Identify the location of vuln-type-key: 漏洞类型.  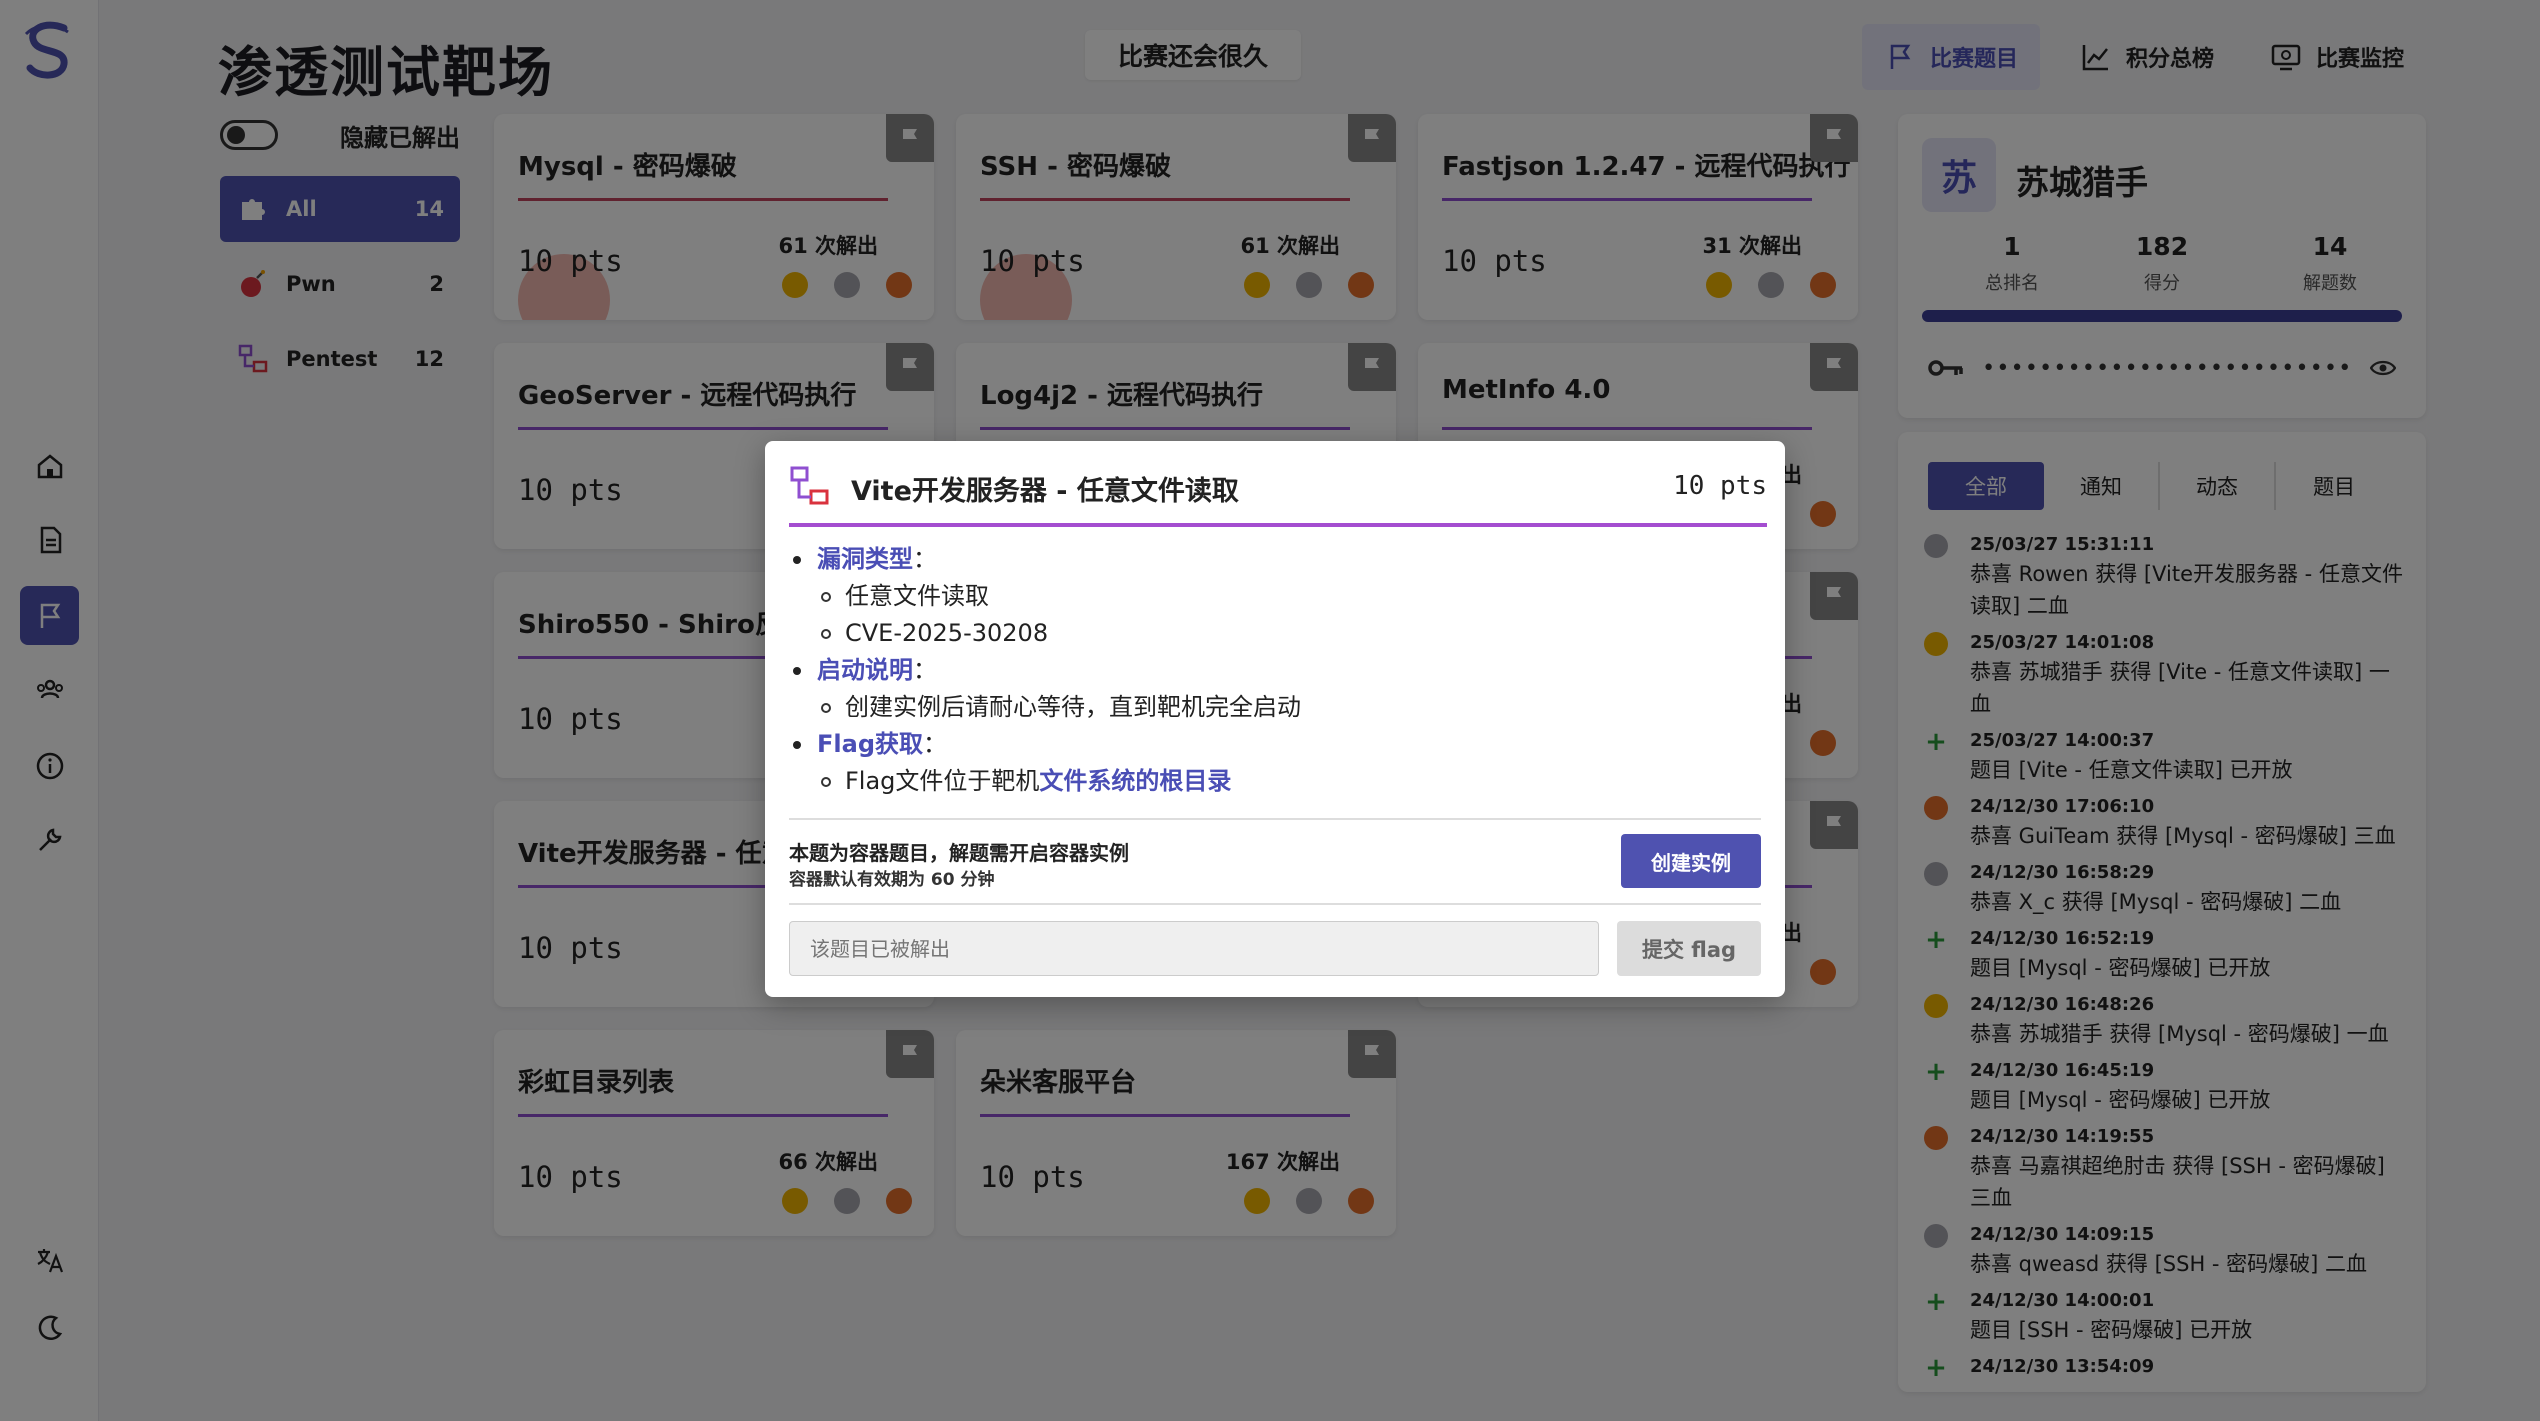
(865, 559).